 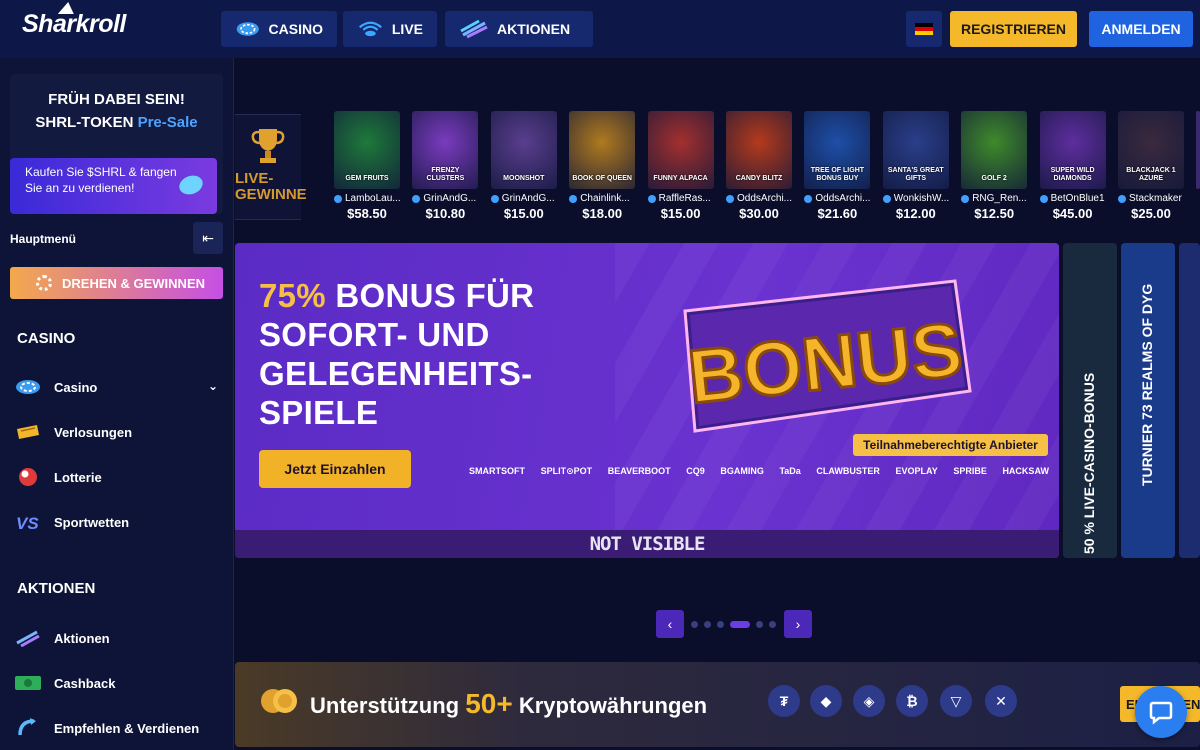 What do you see at coordinates (759, 150) in the screenshot?
I see `game-thumbnail: CANDY BLITZ` at bounding box center [759, 150].